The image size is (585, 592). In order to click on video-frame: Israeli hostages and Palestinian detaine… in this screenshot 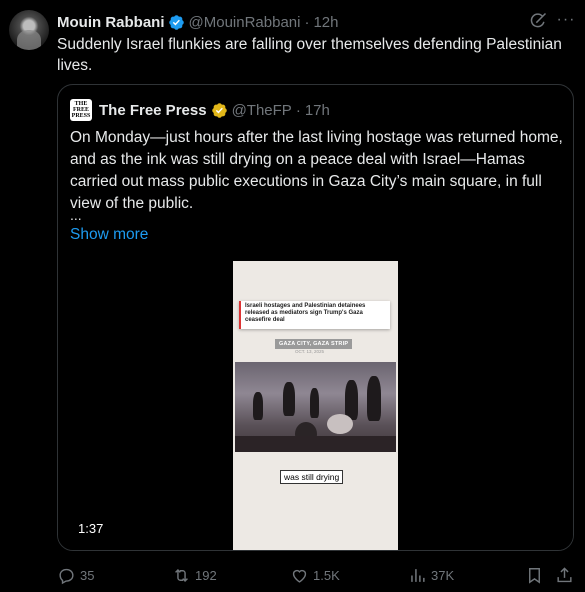, I will do `click(315, 405)`.